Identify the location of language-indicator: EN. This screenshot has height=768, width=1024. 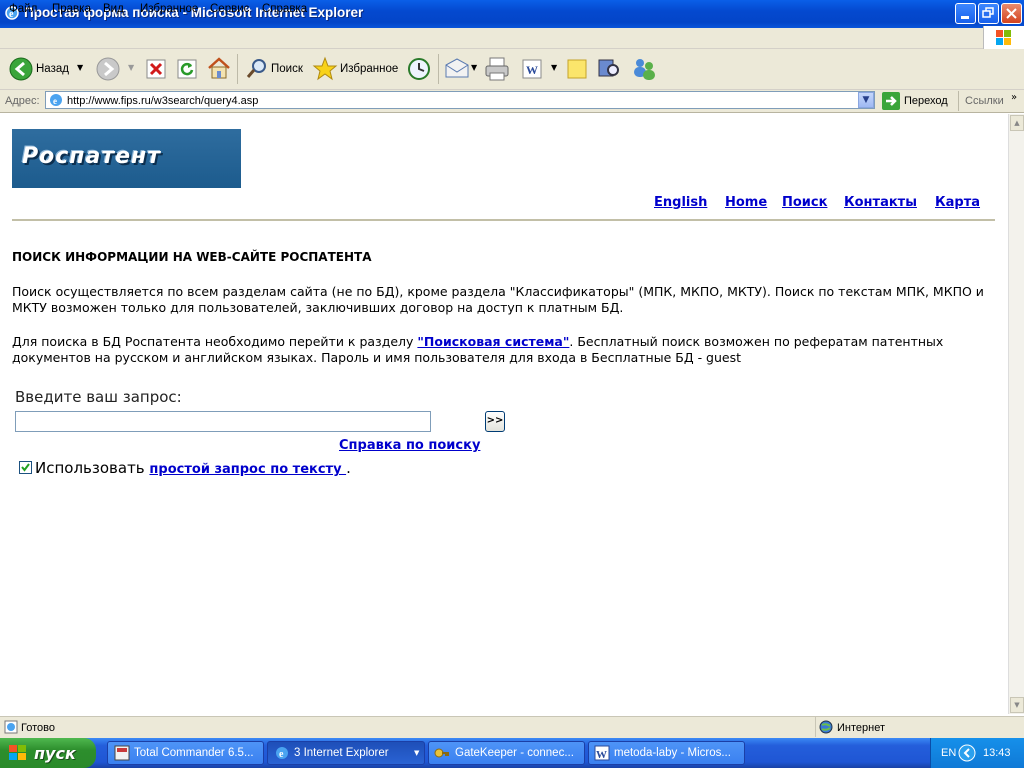
(948, 753).